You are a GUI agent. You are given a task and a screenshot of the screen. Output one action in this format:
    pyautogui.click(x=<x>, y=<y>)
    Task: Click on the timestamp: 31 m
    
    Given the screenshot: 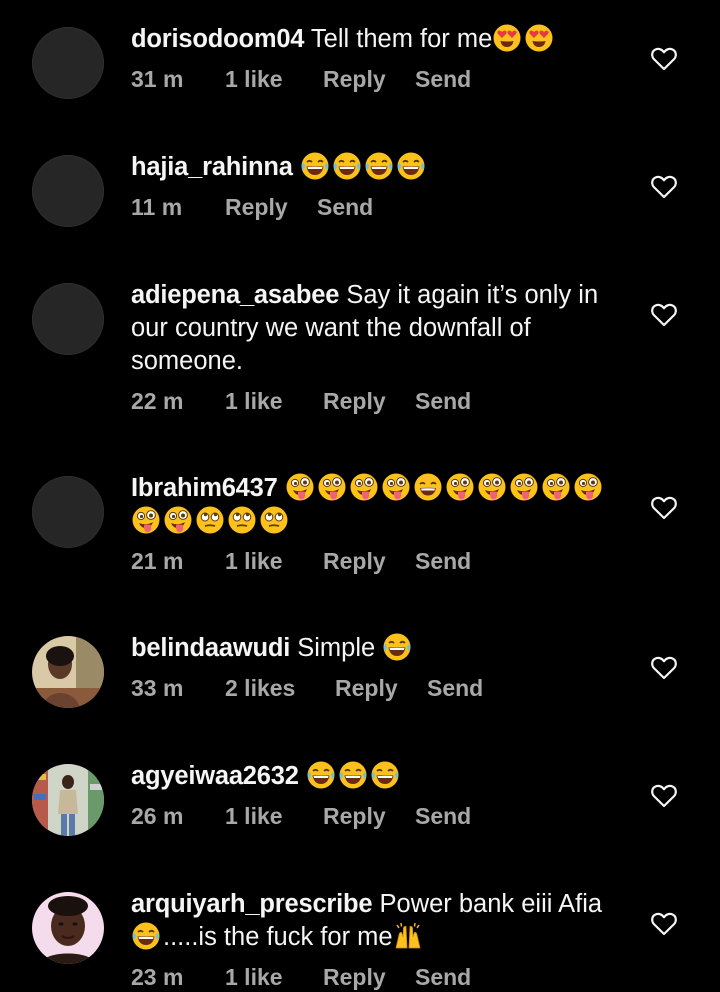 What is the action you would take?
    pyautogui.click(x=157, y=79)
    